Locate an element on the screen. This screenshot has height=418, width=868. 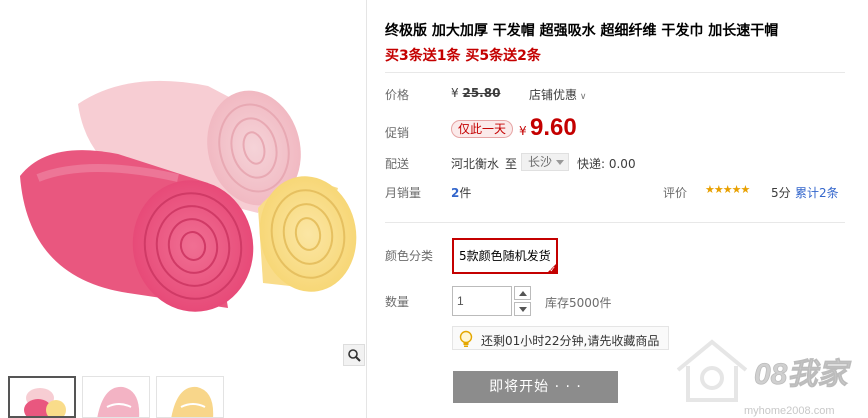
reviews-link: 累计2条 is located at coordinates (817, 192).